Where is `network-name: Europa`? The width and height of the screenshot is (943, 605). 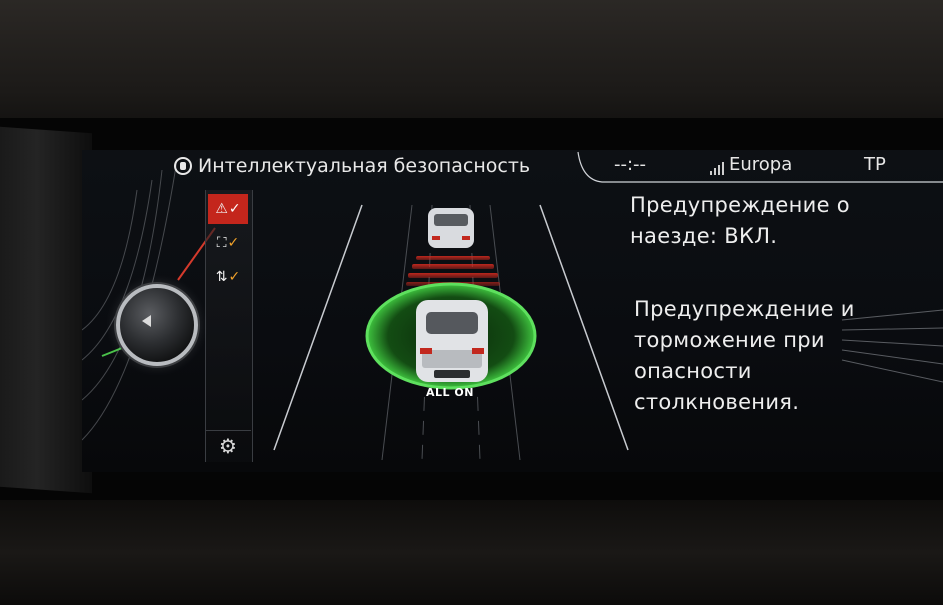
network-name: Europa is located at coordinates (761, 164).